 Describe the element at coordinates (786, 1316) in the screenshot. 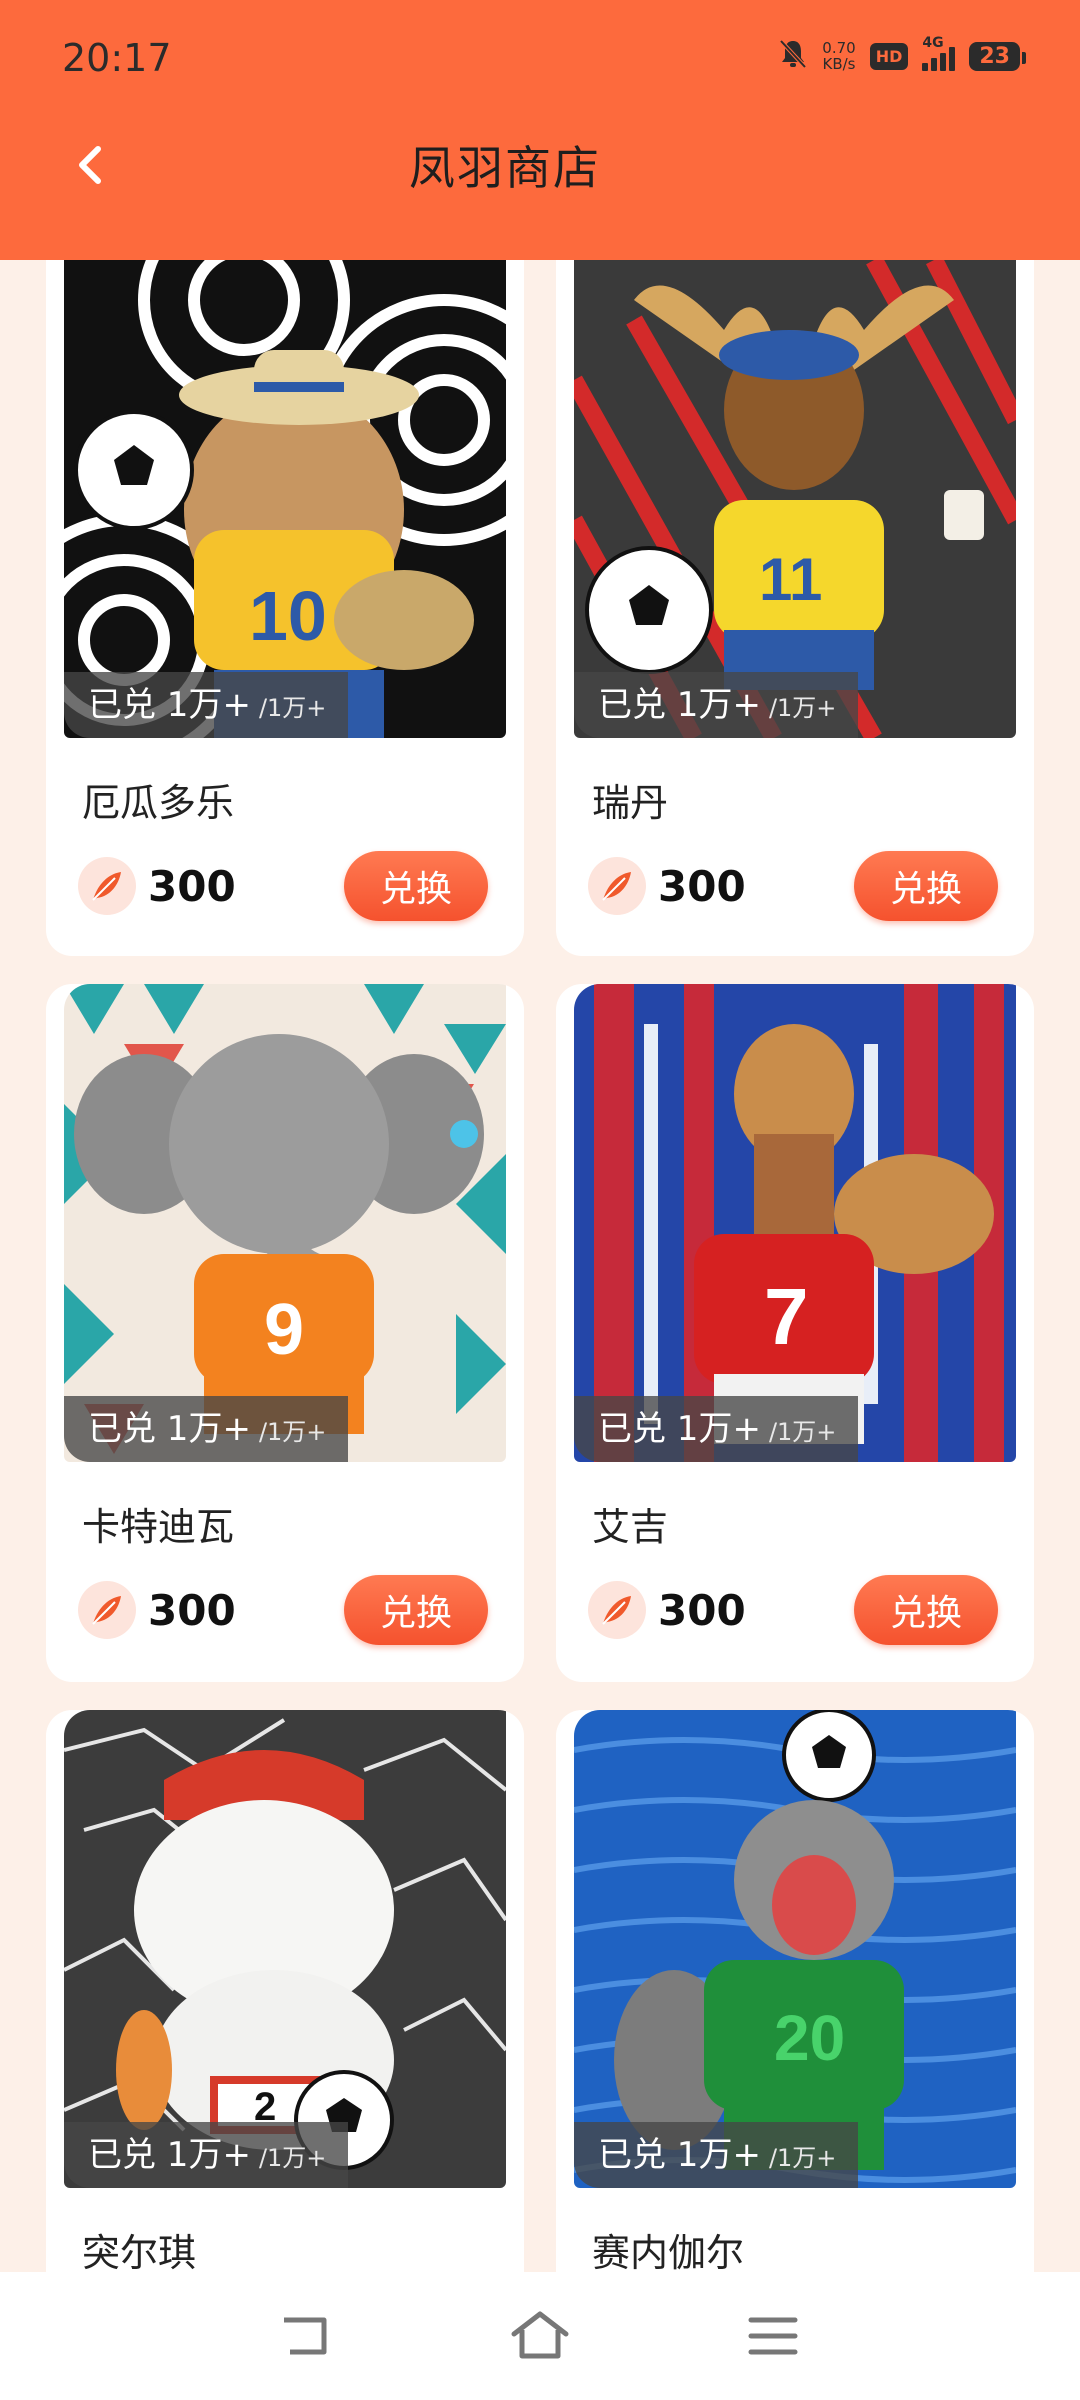

I see `svg-text: 7` at that location.